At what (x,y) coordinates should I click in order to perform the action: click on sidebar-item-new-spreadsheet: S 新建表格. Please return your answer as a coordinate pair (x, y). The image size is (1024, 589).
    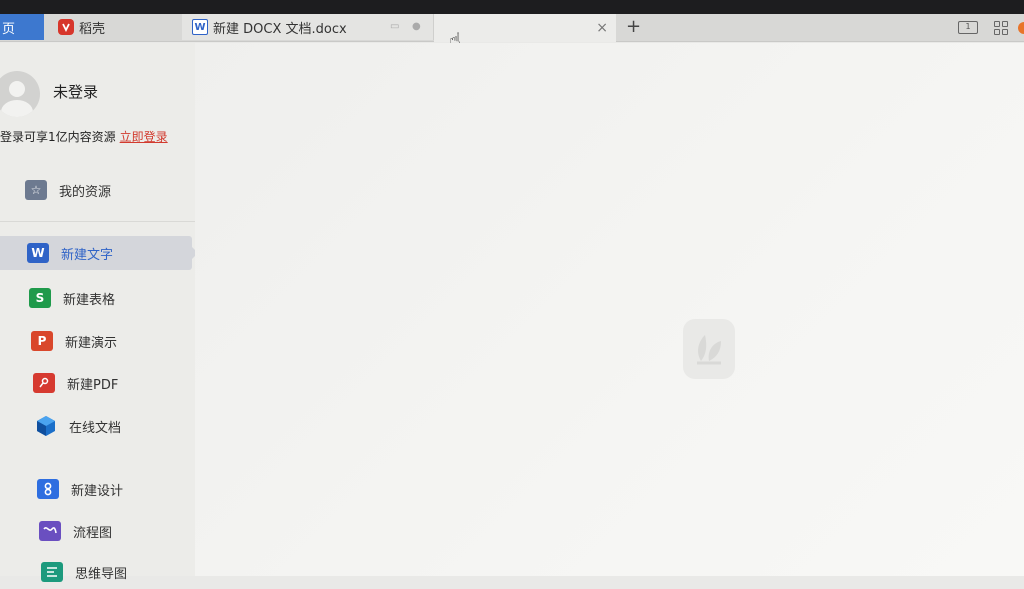
    Looking at the image, I should click on (72, 298).